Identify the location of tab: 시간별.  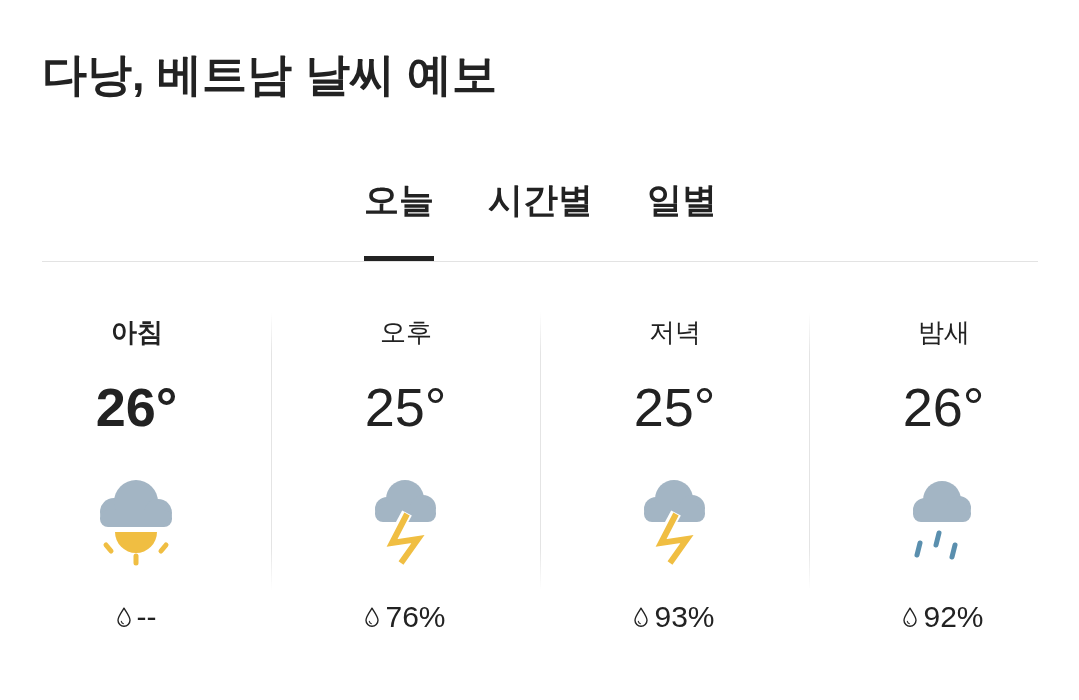
(540, 219).